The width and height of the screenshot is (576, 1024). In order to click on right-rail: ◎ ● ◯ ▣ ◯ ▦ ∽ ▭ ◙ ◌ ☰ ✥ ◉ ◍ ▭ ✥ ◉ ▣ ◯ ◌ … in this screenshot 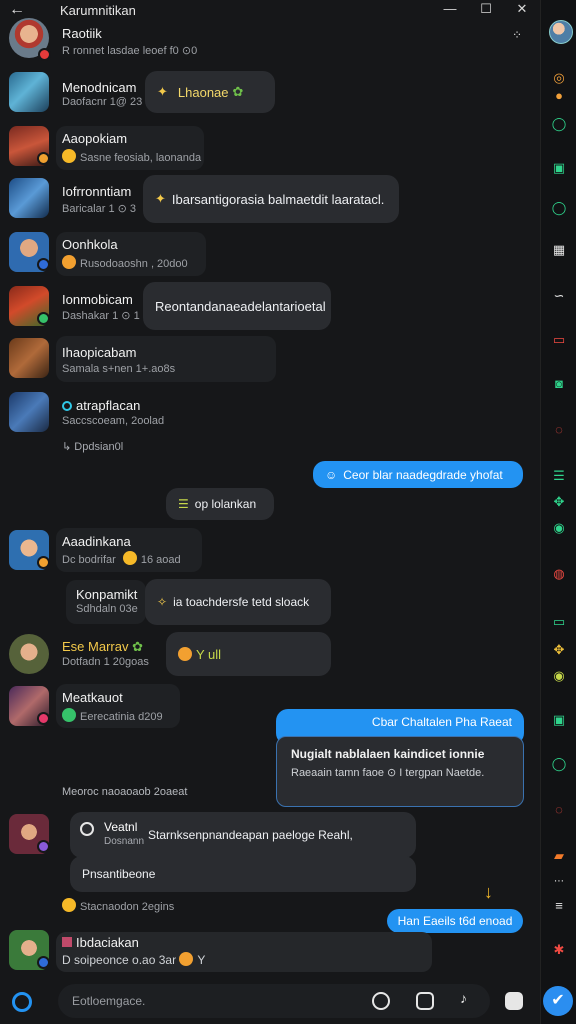, I will do `click(558, 512)`.